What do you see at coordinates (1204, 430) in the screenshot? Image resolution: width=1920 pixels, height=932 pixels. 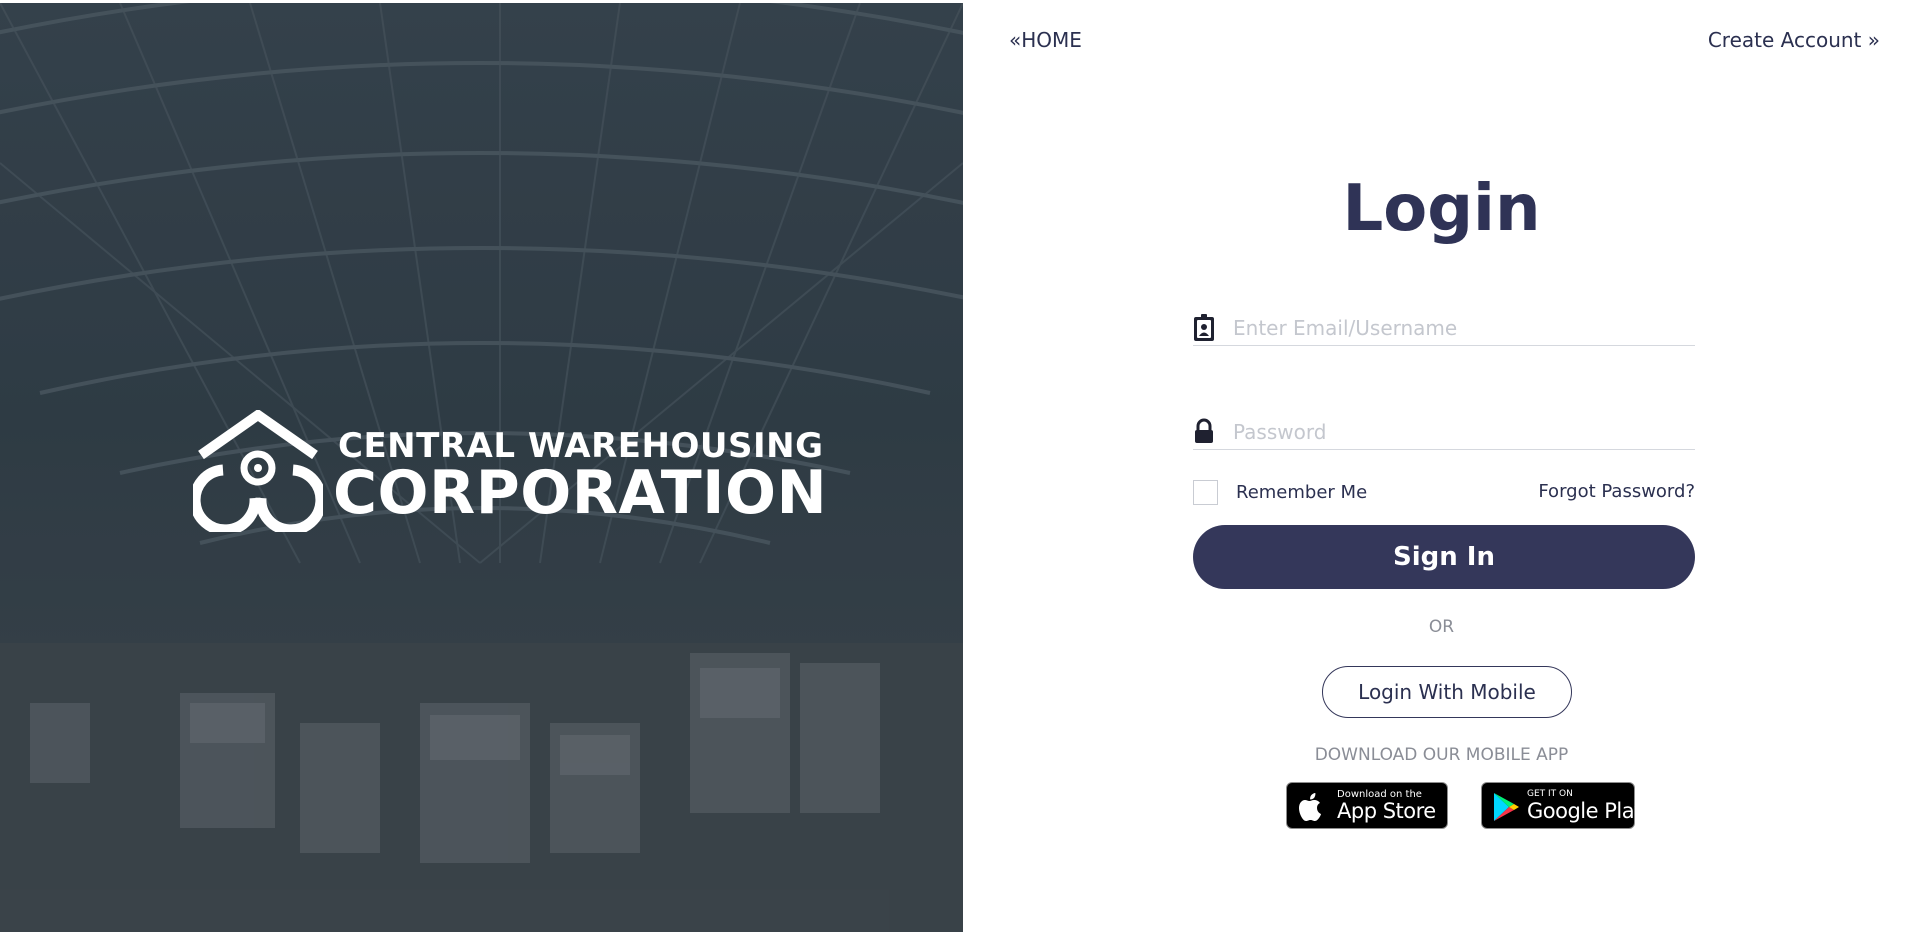 I see `lock-icon` at bounding box center [1204, 430].